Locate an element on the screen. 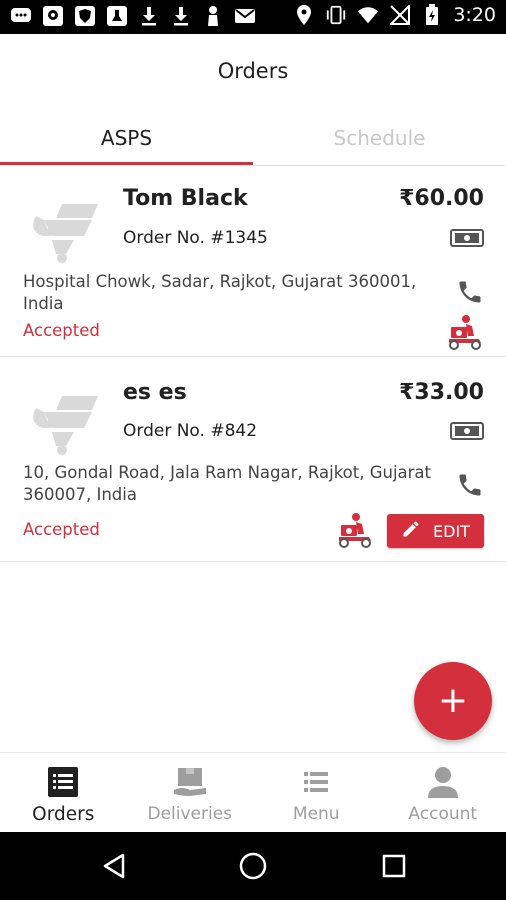 Image resolution: width=506 pixels, height=900 pixels. orders-list-icon is located at coordinates (63, 782).